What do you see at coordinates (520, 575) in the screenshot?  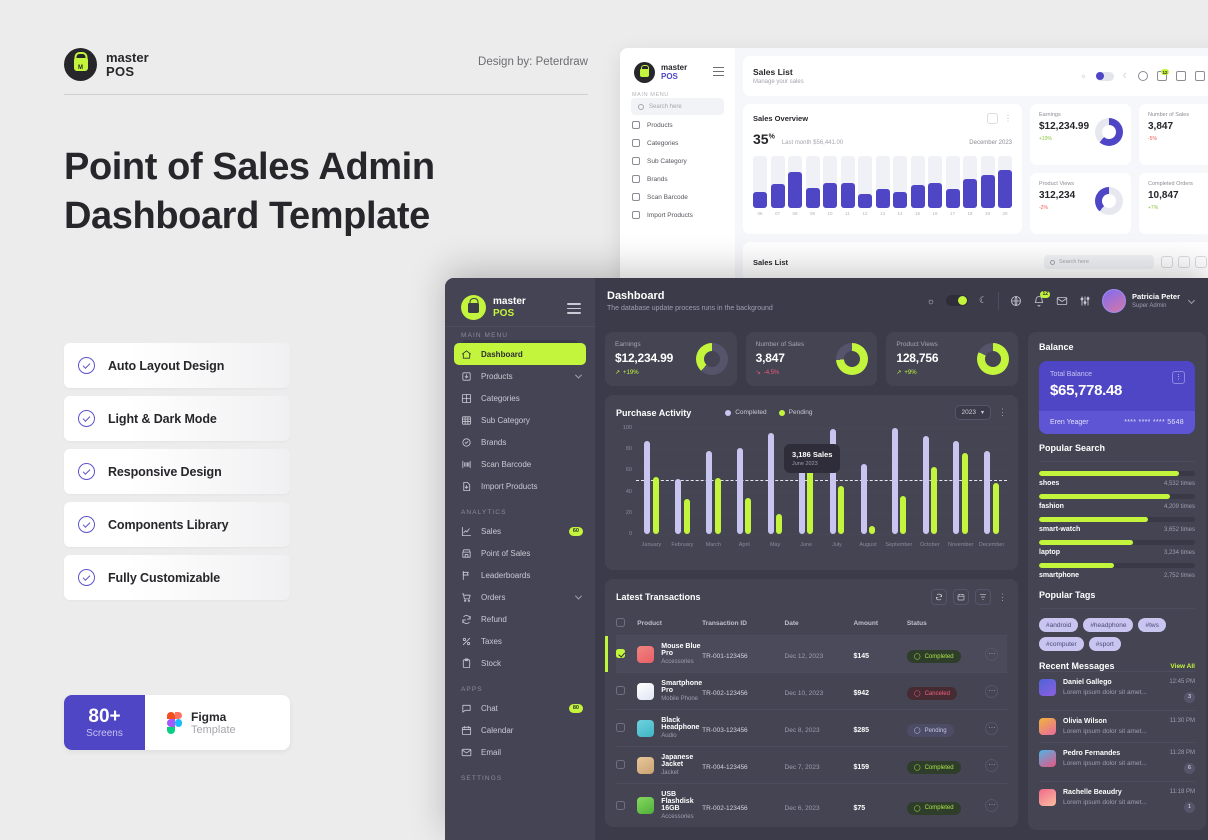 I see `sidebar-item-leaderboards: Leaderboards` at bounding box center [520, 575].